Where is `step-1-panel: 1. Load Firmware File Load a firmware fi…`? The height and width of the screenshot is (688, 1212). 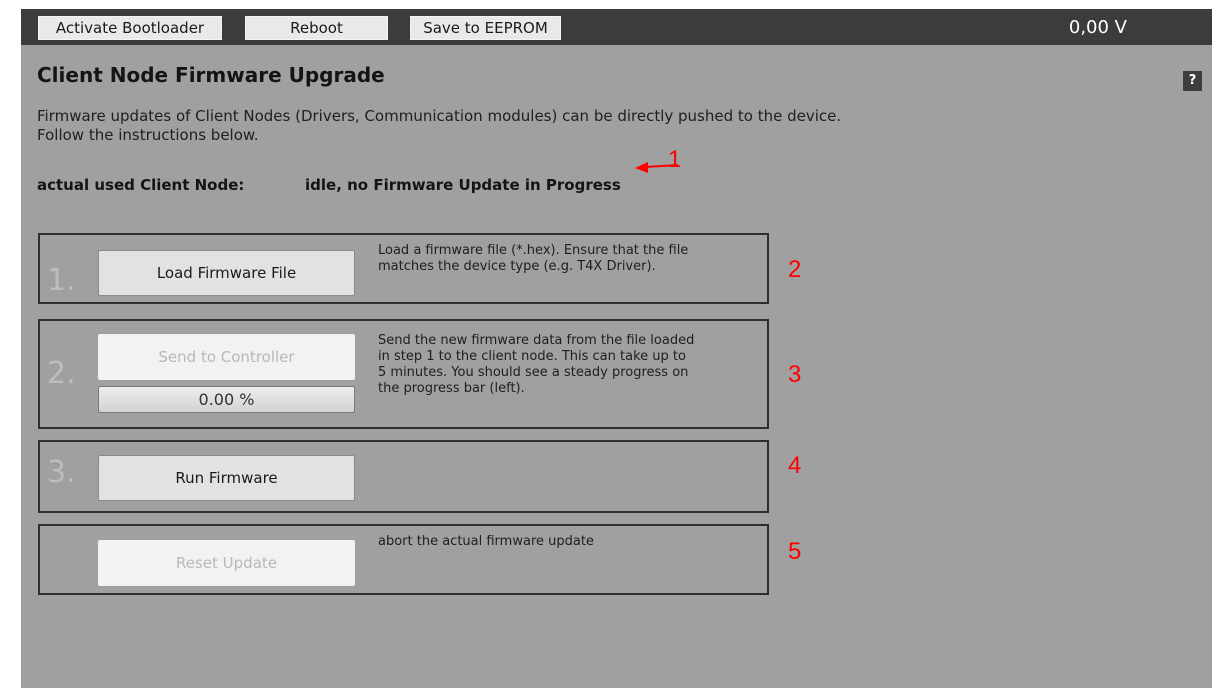
step-1-panel: 1. Load Firmware File Load a firmware fi… is located at coordinates (403, 268).